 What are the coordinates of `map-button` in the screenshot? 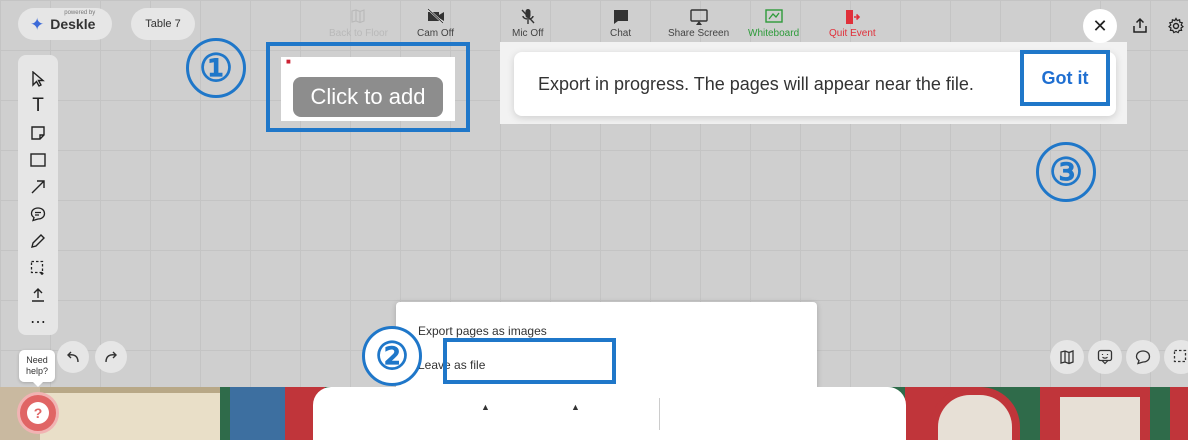 It's located at (1067, 357).